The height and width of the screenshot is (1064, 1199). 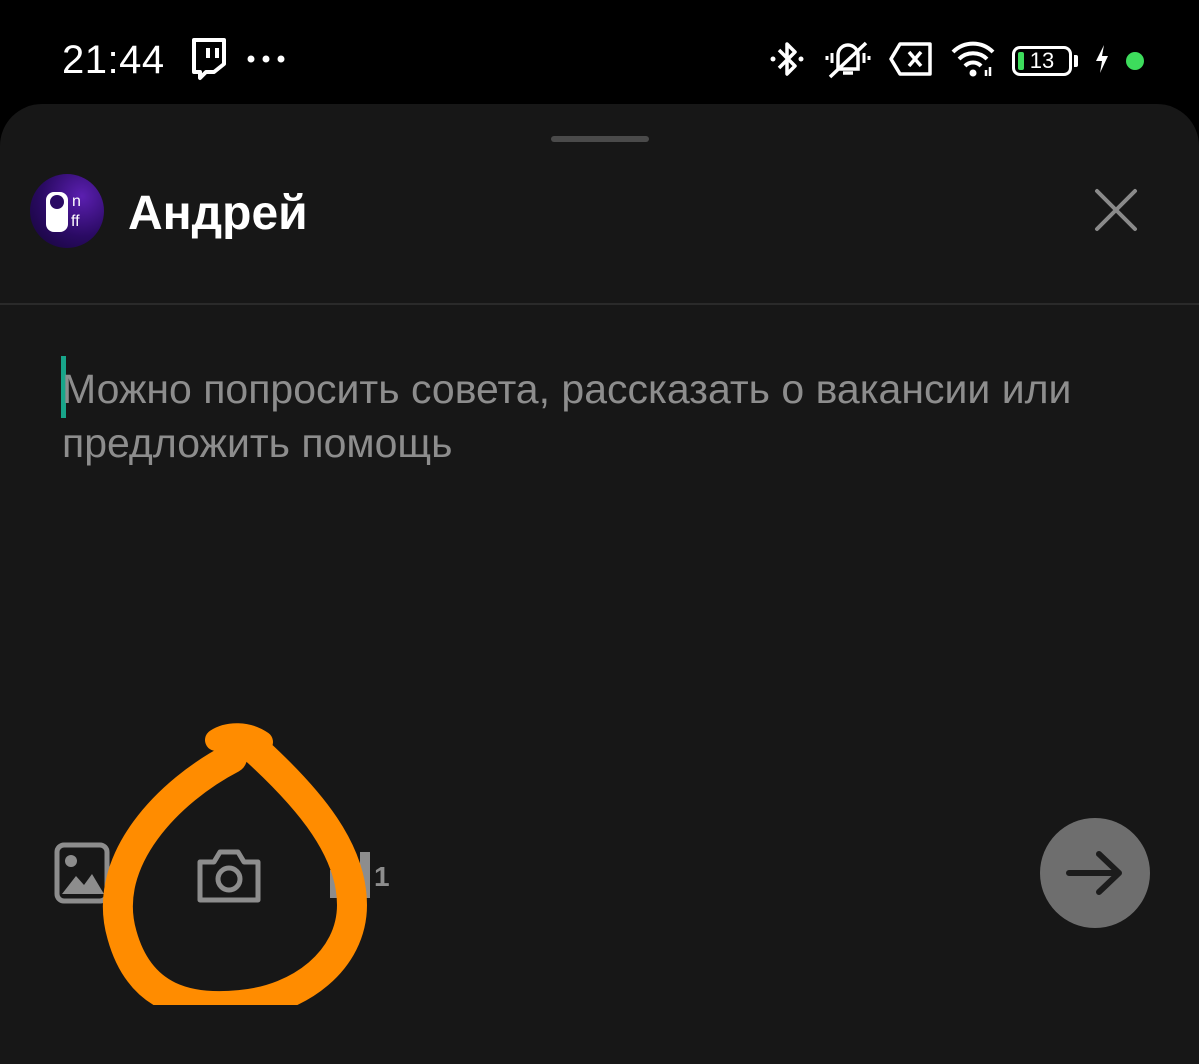 What do you see at coordinates (848, 61) in the screenshot?
I see `vibrate-off-icon` at bounding box center [848, 61].